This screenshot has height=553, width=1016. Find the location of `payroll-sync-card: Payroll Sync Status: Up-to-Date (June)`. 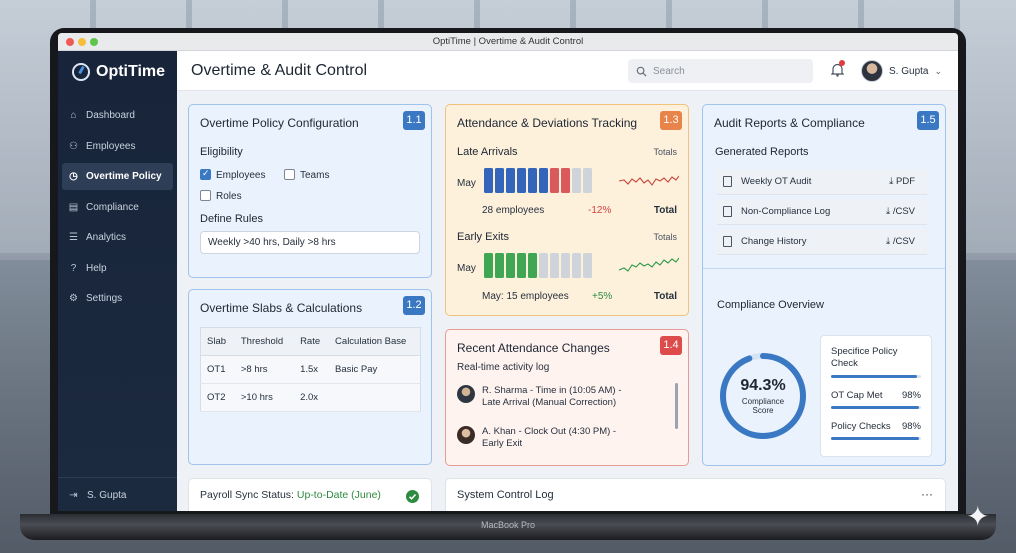

payroll-sync-card: Payroll Sync Status: Up-to-Date (June) is located at coordinates (310, 494).